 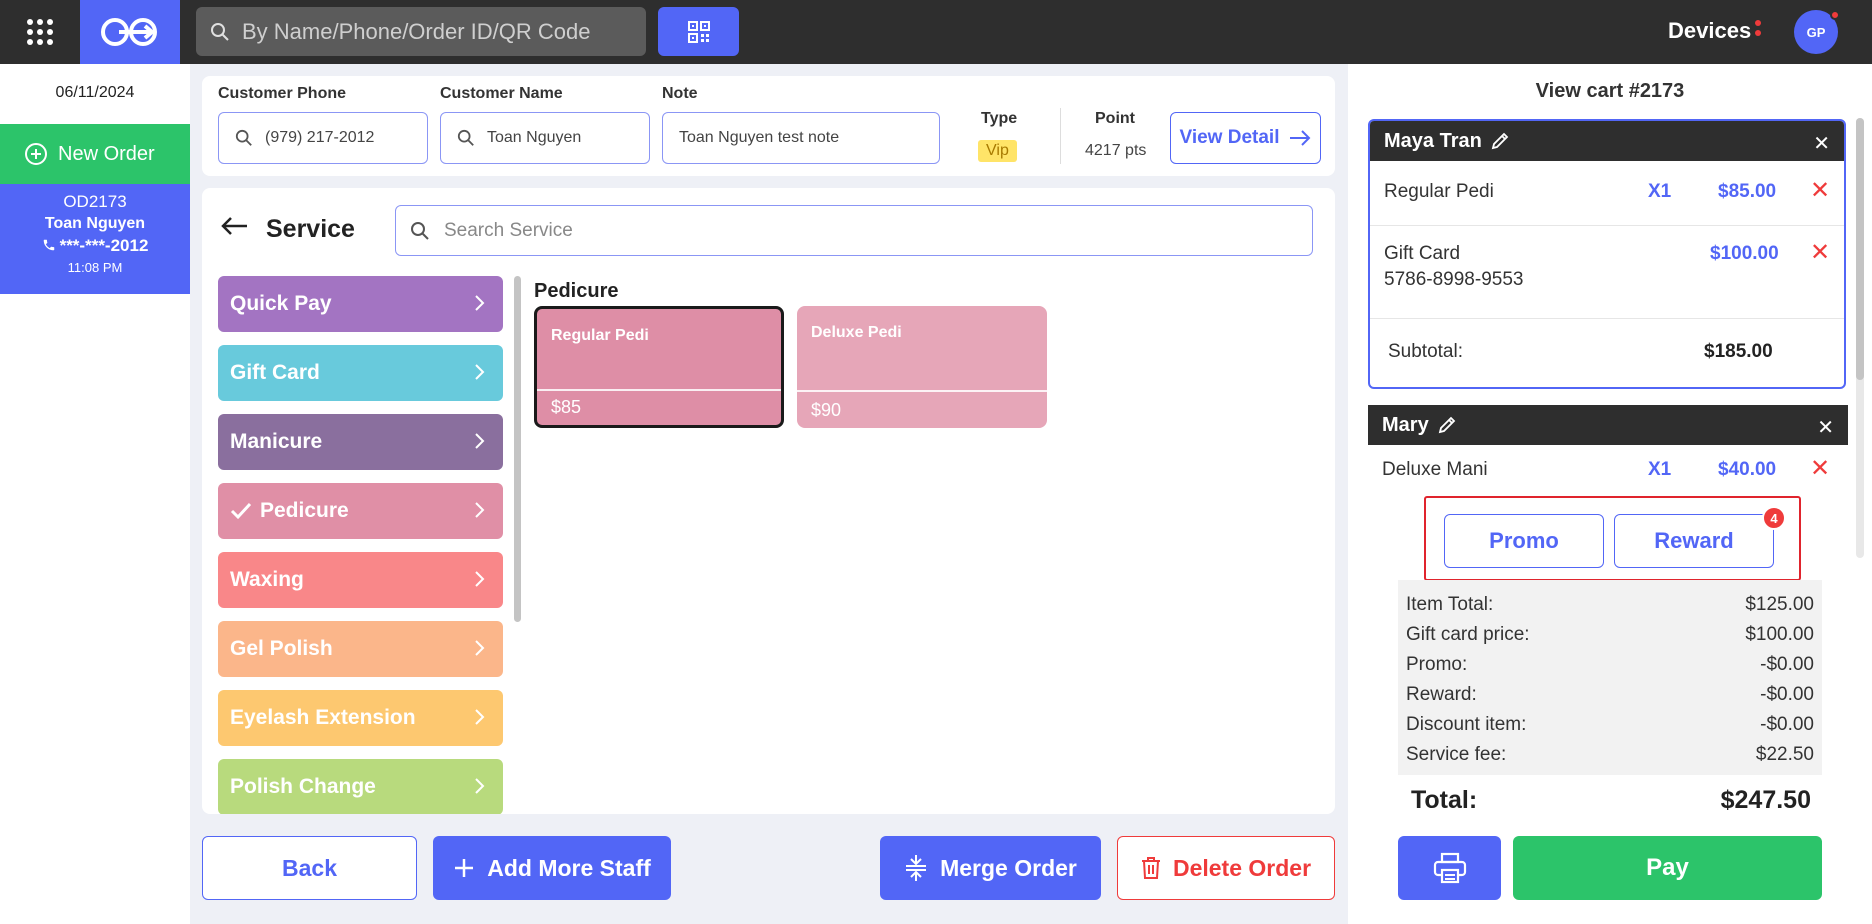 What do you see at coordinates (534, 137) in the screenshot?
I see `customer-name-value: Toan Nguyen` at bounding box center [534, 137].